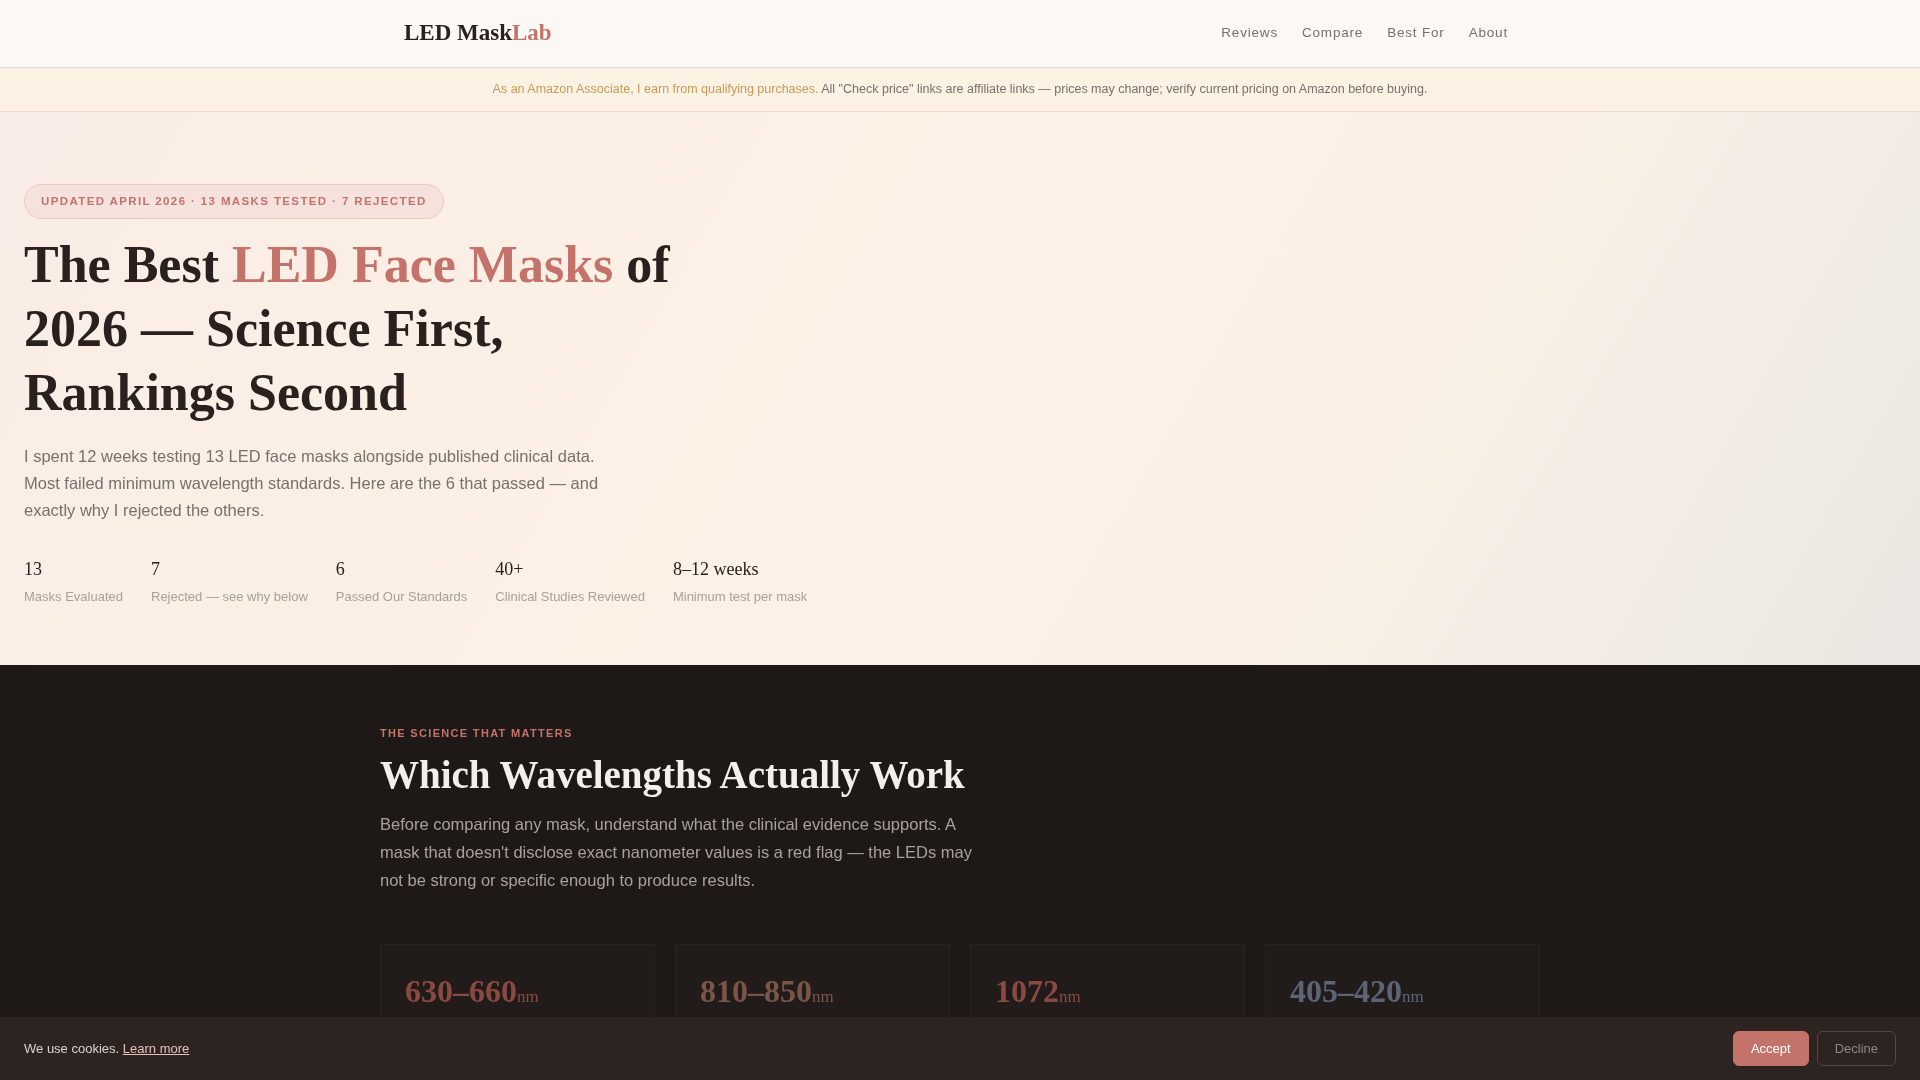 The width and height of the screenshot is (1920, 1080). I want to click on stat-value: 40+, so click(510, 570).